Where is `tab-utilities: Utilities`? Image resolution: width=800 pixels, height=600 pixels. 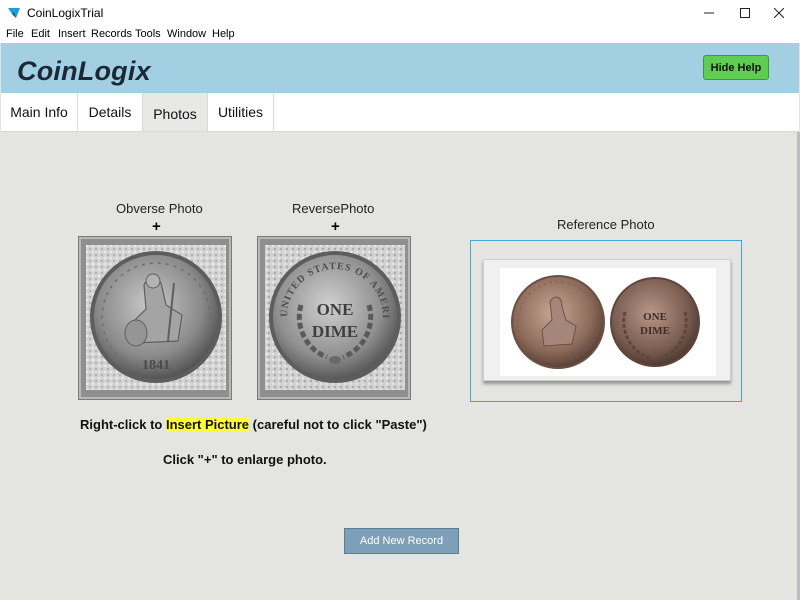 tab-utilities: Utilities is located at coordinates (241, 112).